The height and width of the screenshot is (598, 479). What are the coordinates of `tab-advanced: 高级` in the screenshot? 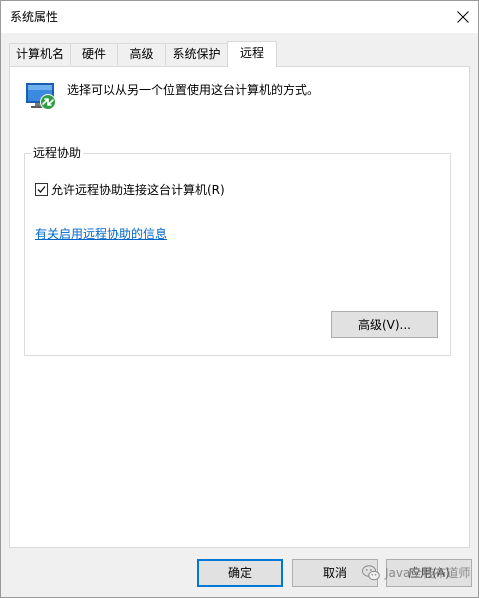 It's located at (141, 54).